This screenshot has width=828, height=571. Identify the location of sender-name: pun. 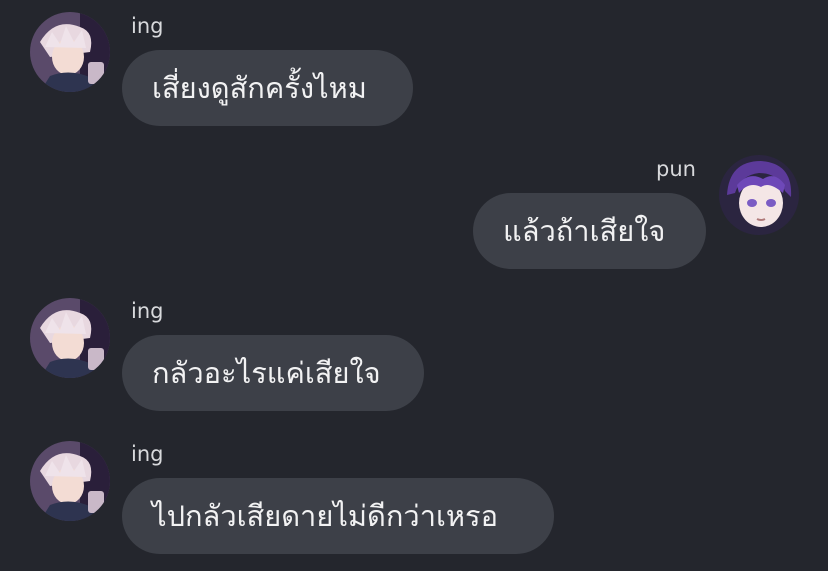
(676, 169).